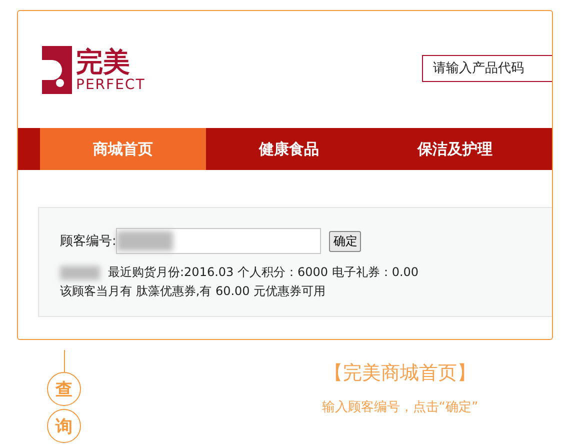  What do you see at coordinates (145, 241) in the screenshot?
I see `redacted-id` at bounding box center [145, 241].